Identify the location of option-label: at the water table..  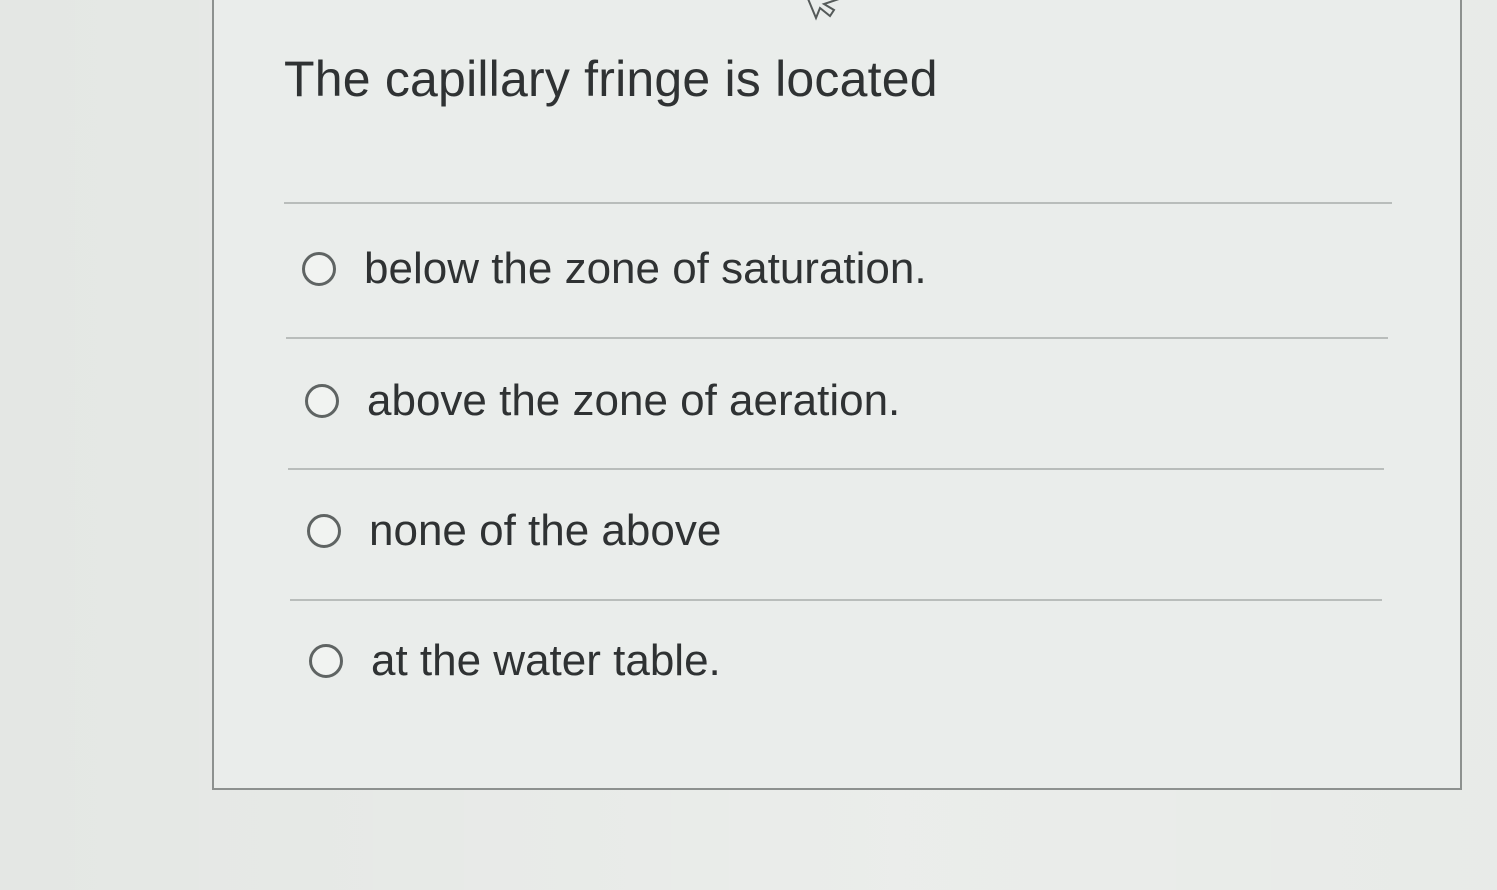
(546, 660).